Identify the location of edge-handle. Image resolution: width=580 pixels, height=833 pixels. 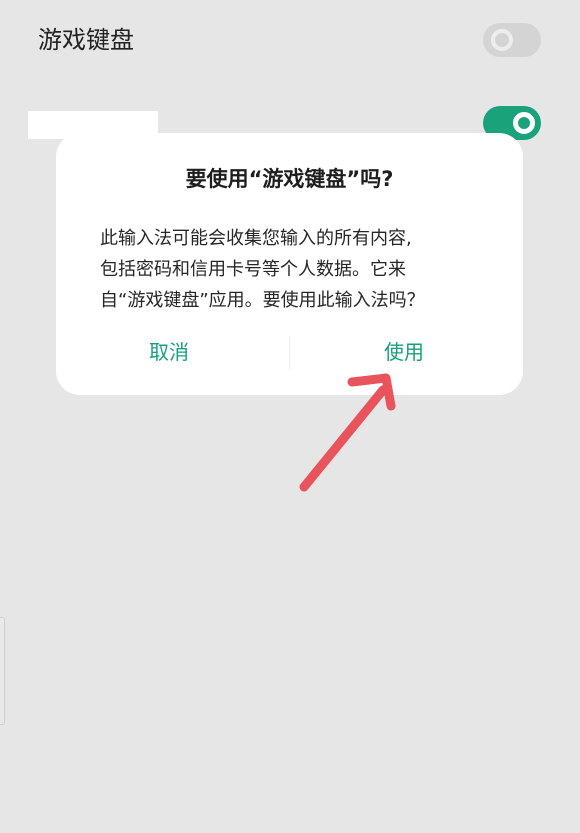
(2, 671).